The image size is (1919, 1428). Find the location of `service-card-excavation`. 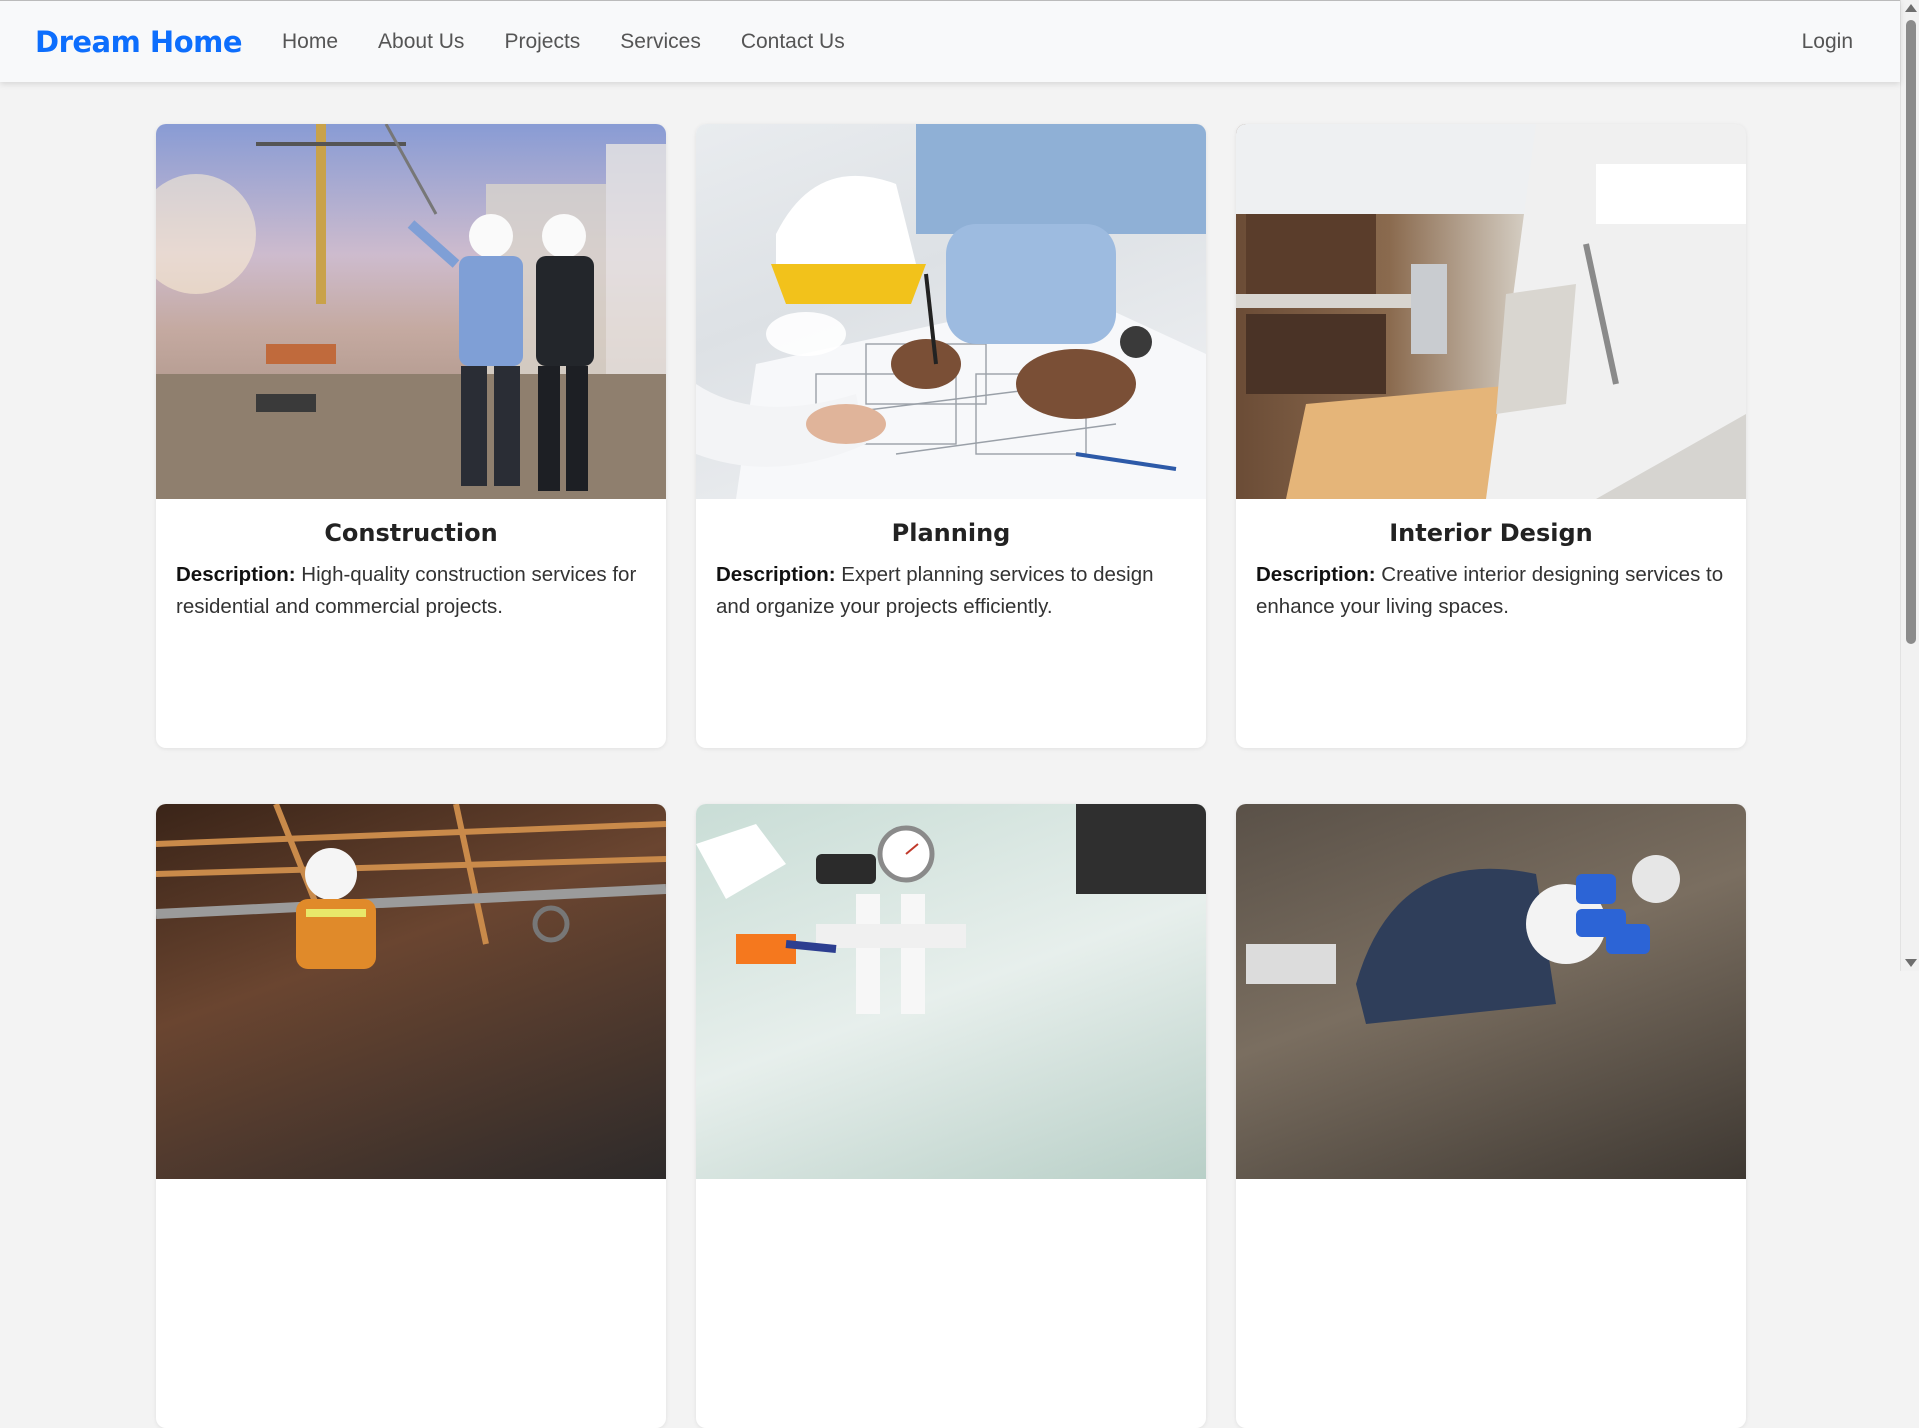

service-card-excavation is located at coordinates (1491, 1116).